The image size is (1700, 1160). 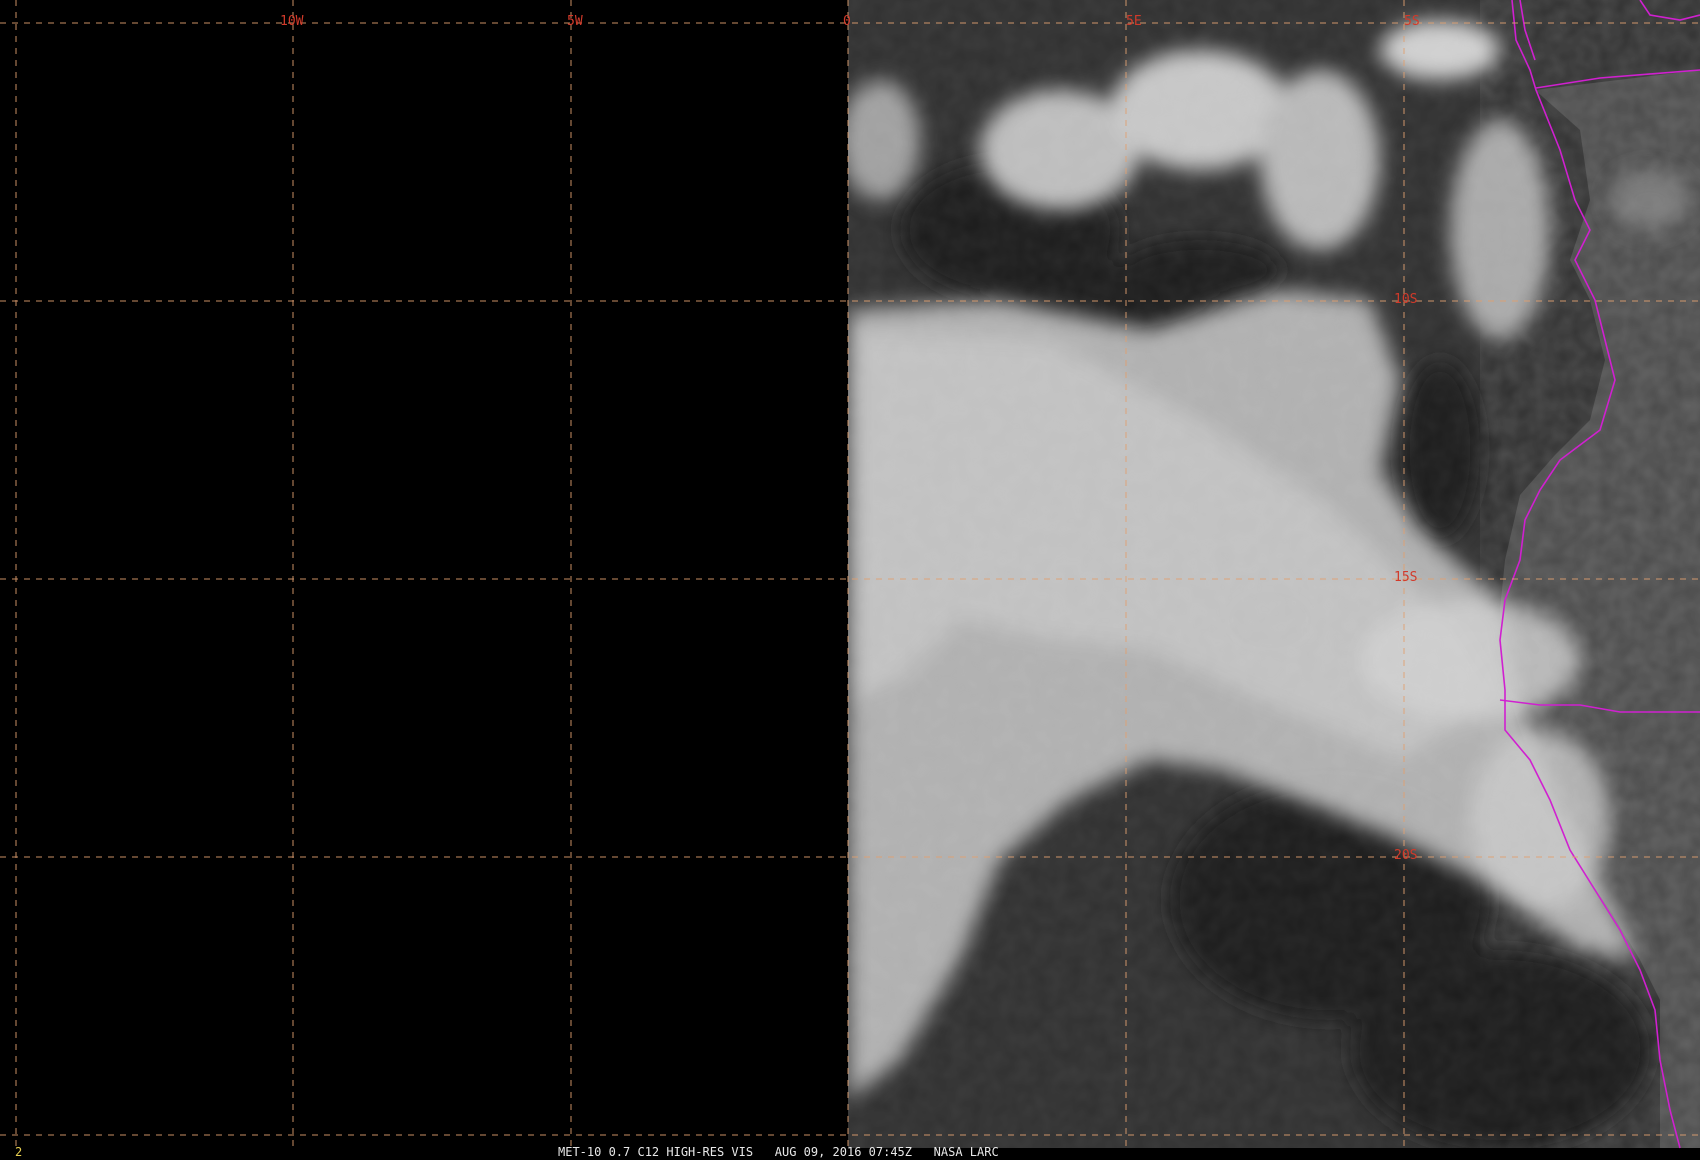 What do you see at coordinates (847, 21) in the screenshot?
I see `longitude-label: 0` at bounding box center [847, 21].